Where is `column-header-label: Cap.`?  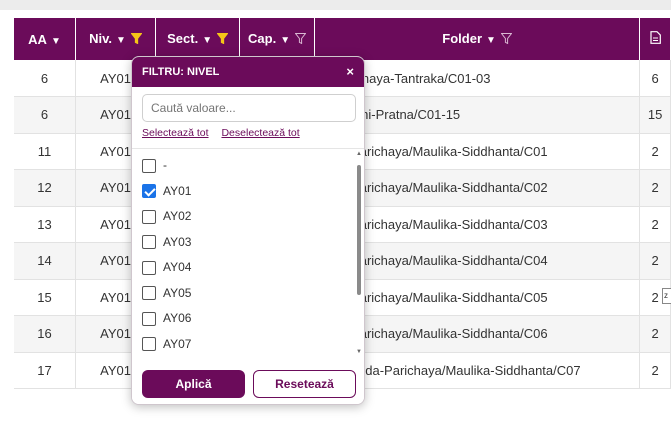
column-header-label: Cap. is located at coordinates (262, 38).